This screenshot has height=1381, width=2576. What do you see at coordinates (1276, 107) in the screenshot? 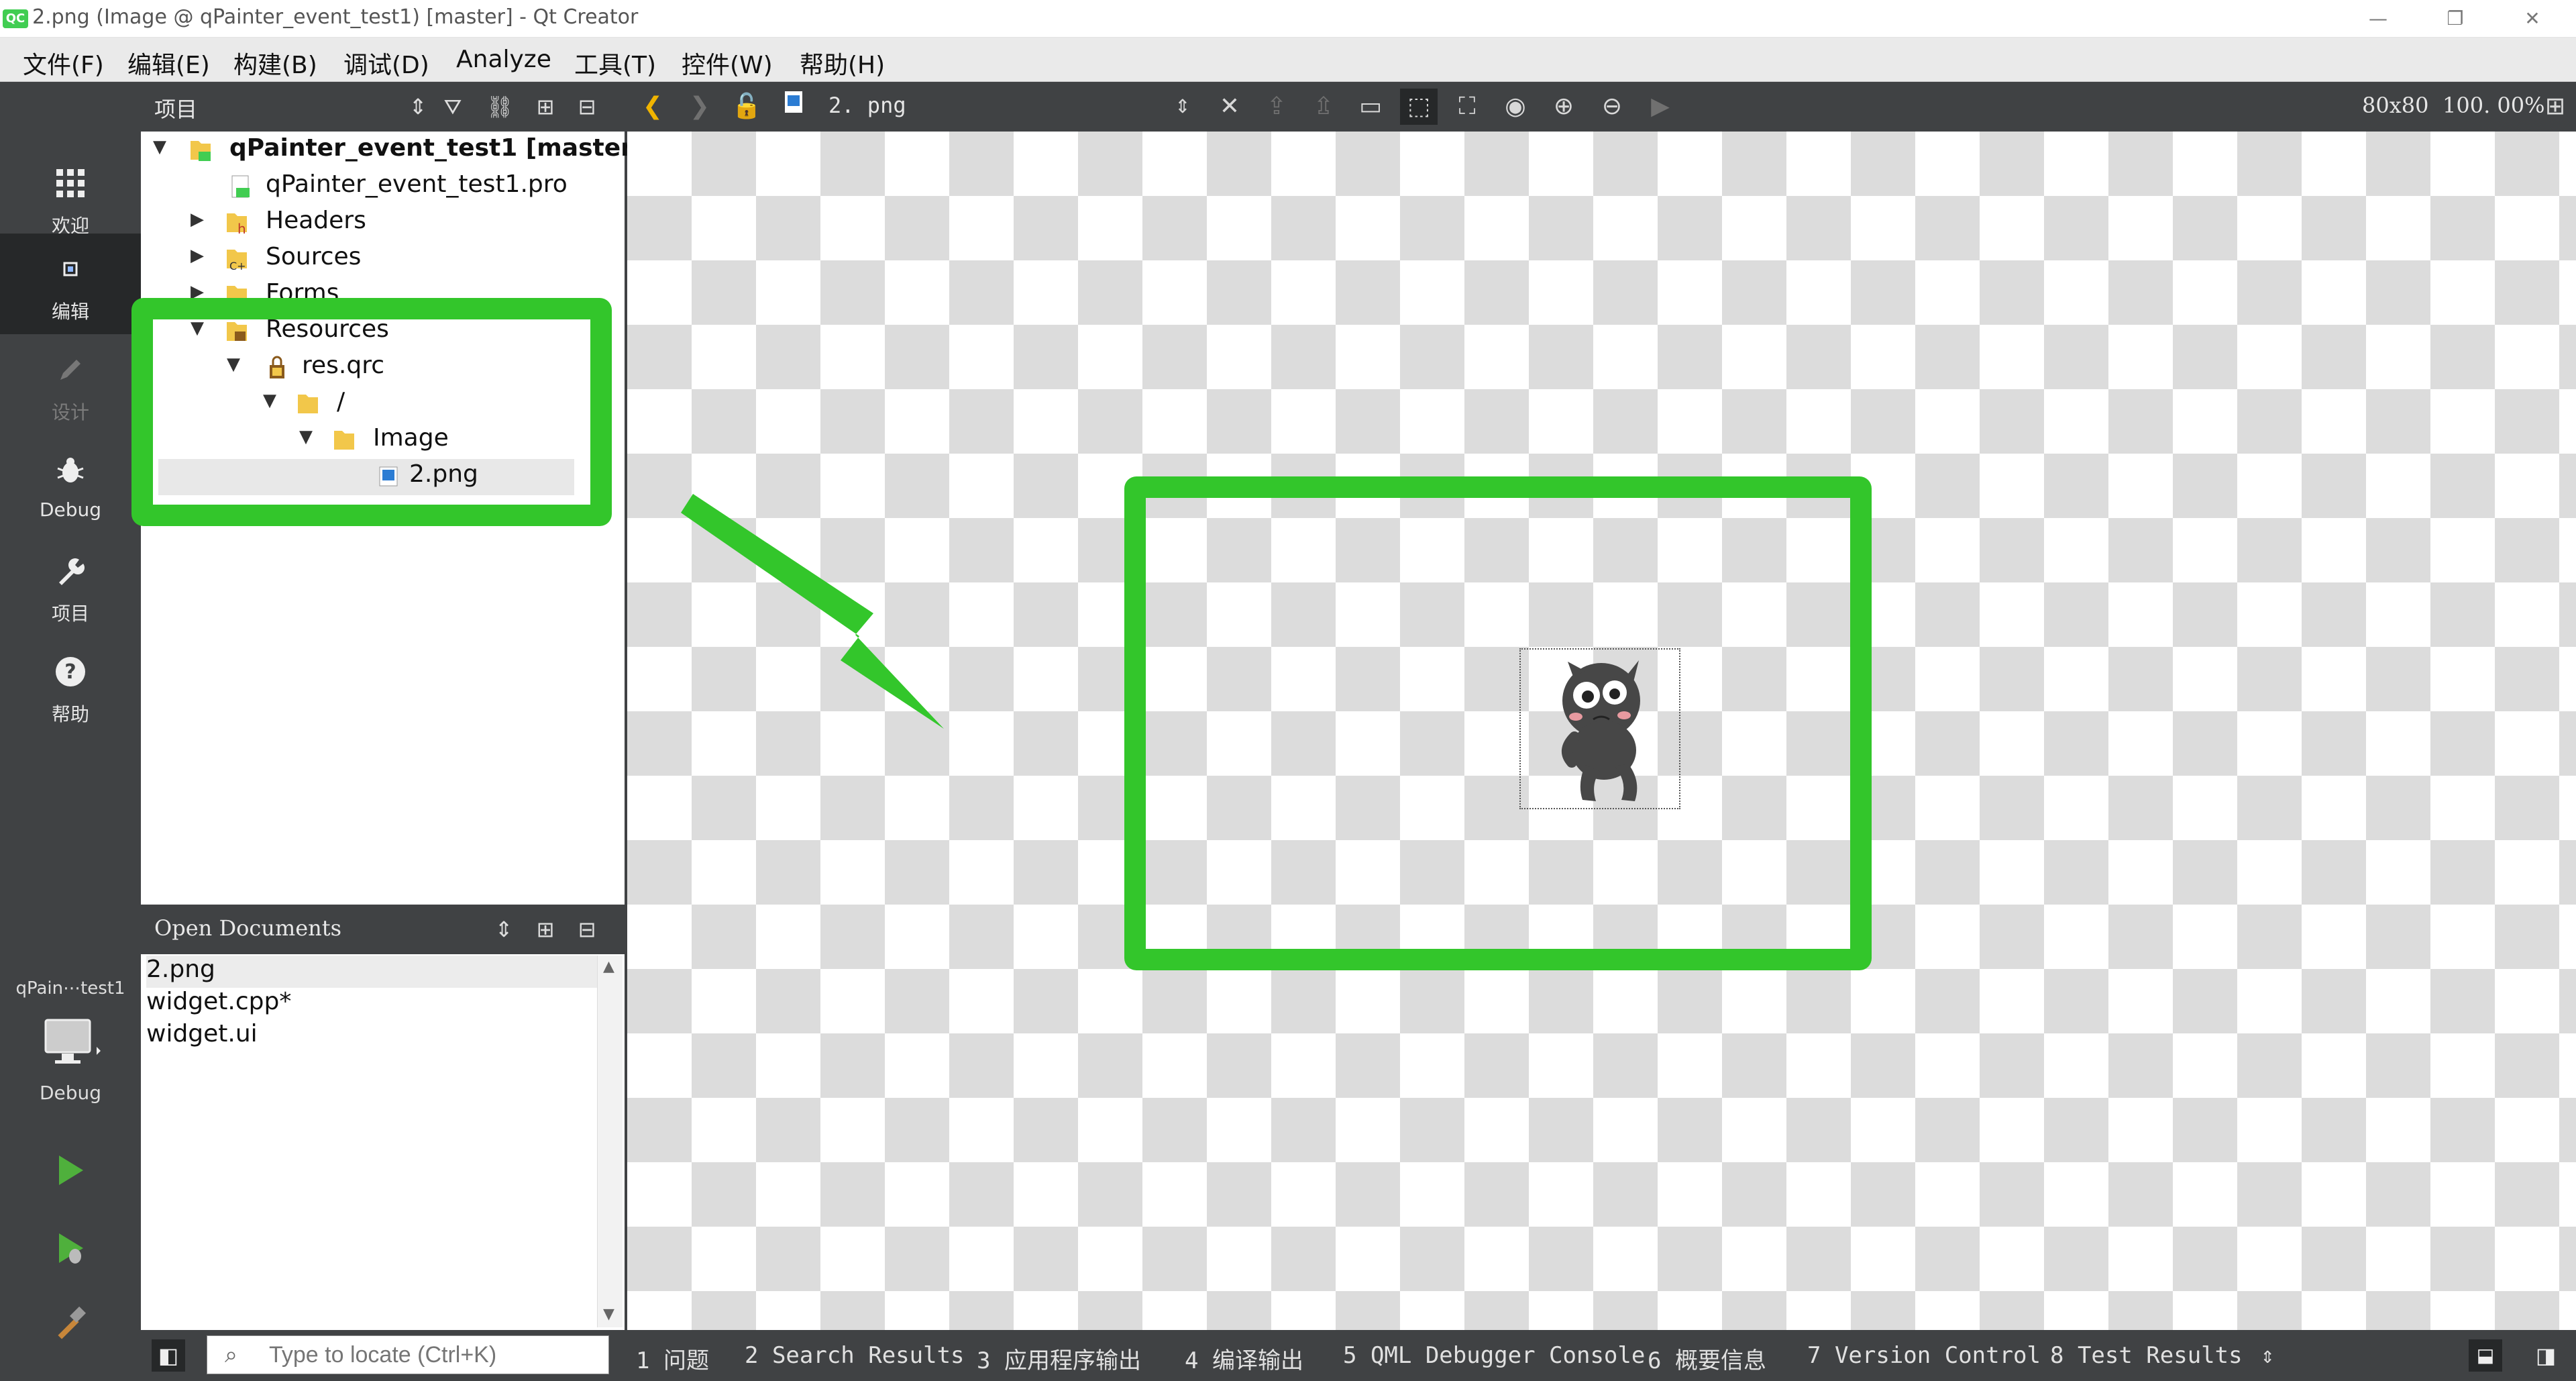
I see `export-icon: ⇪` at bounding box center [1276, 107].